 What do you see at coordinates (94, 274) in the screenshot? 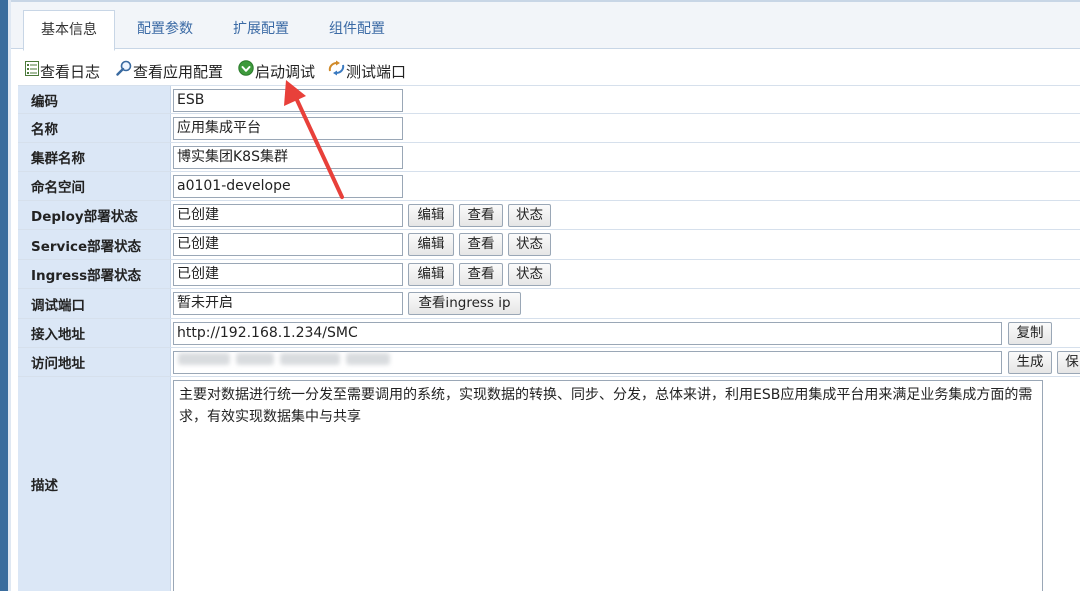
I see `ingress-status-label: Ingress部署状态` at bounding box center [94, 274].